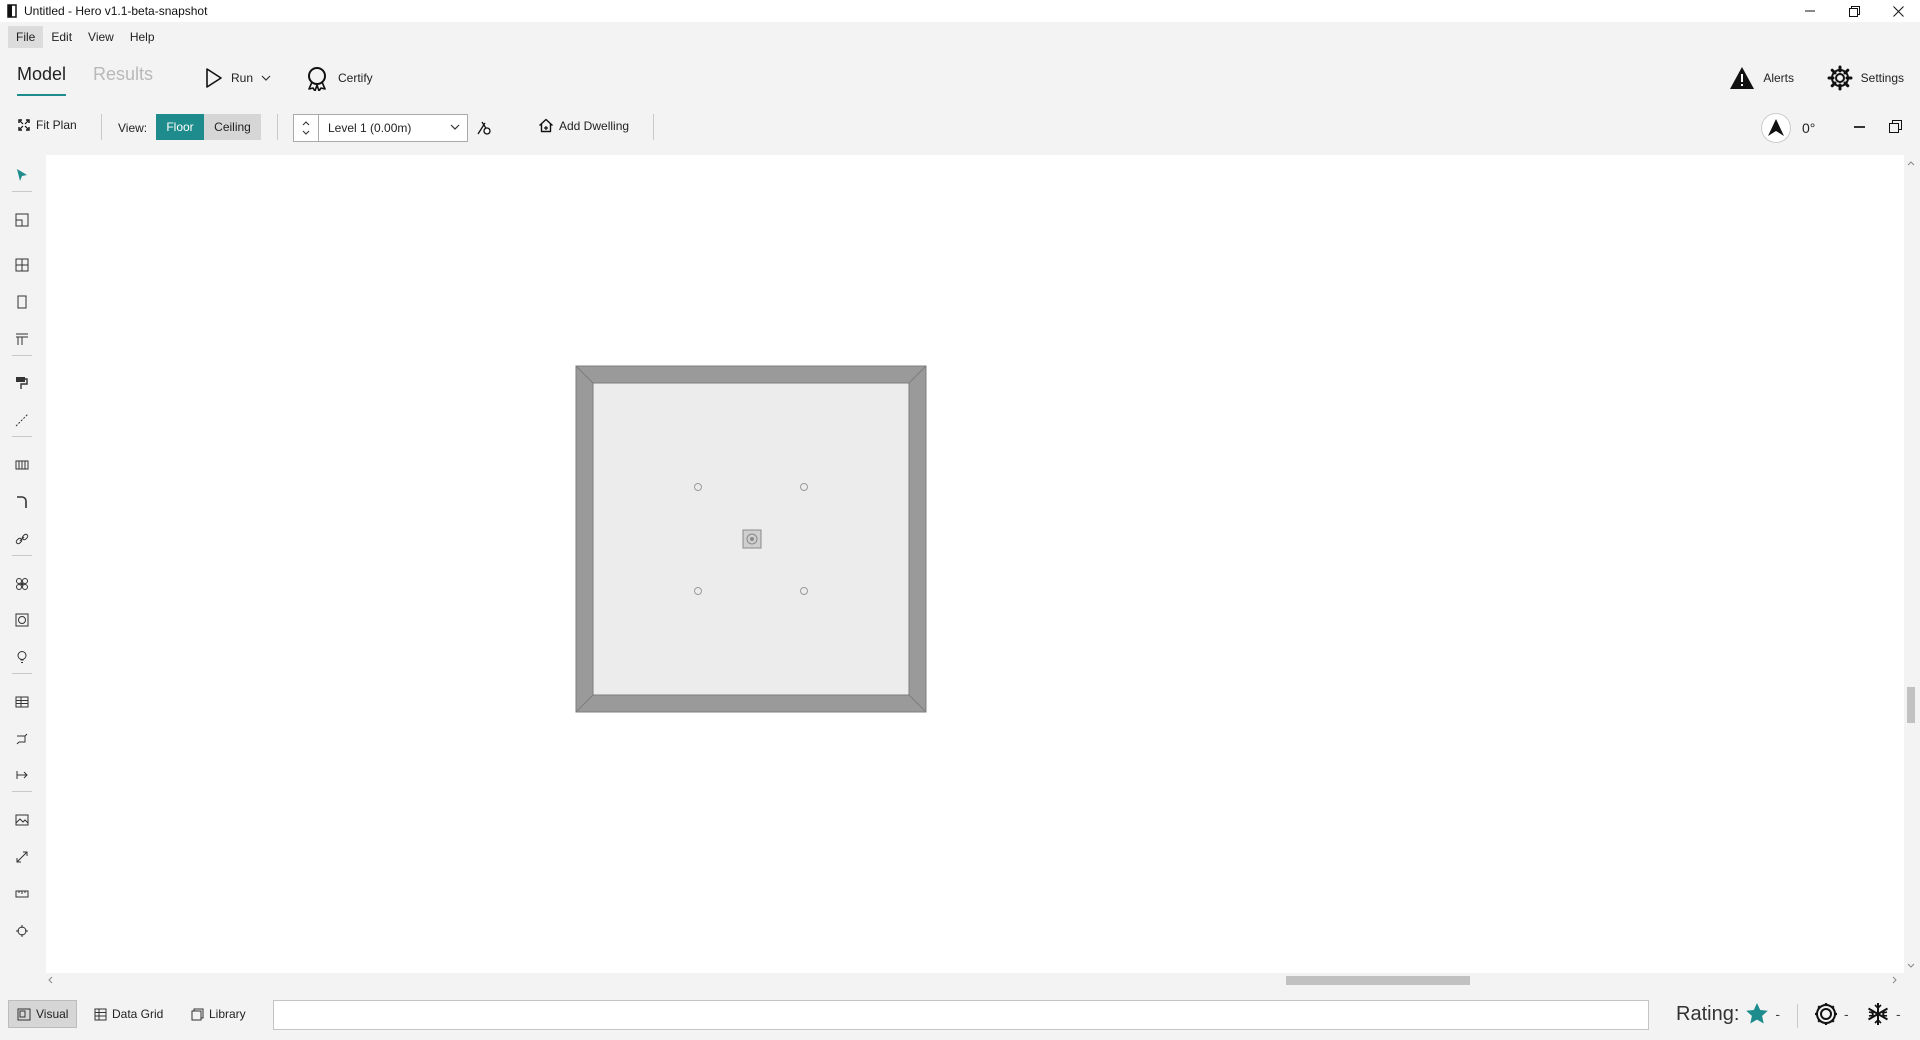 The height and width of the screenshot is (1040, 1920). Describe the element at coordinates (1826, 1014) in the screenshot. I see `sun-icon` at that location.